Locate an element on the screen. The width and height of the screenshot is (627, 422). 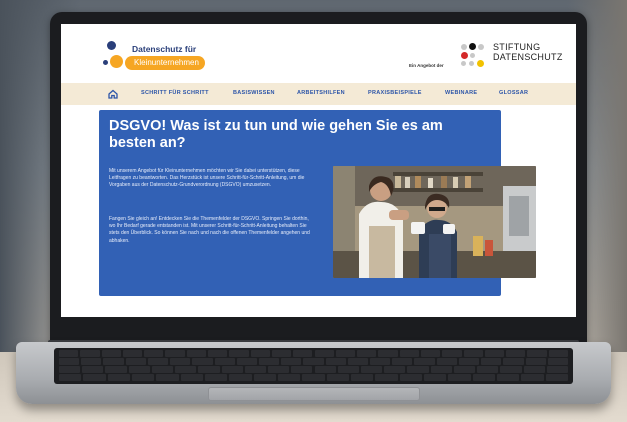
keyboard is located at coordinates (313, 366).